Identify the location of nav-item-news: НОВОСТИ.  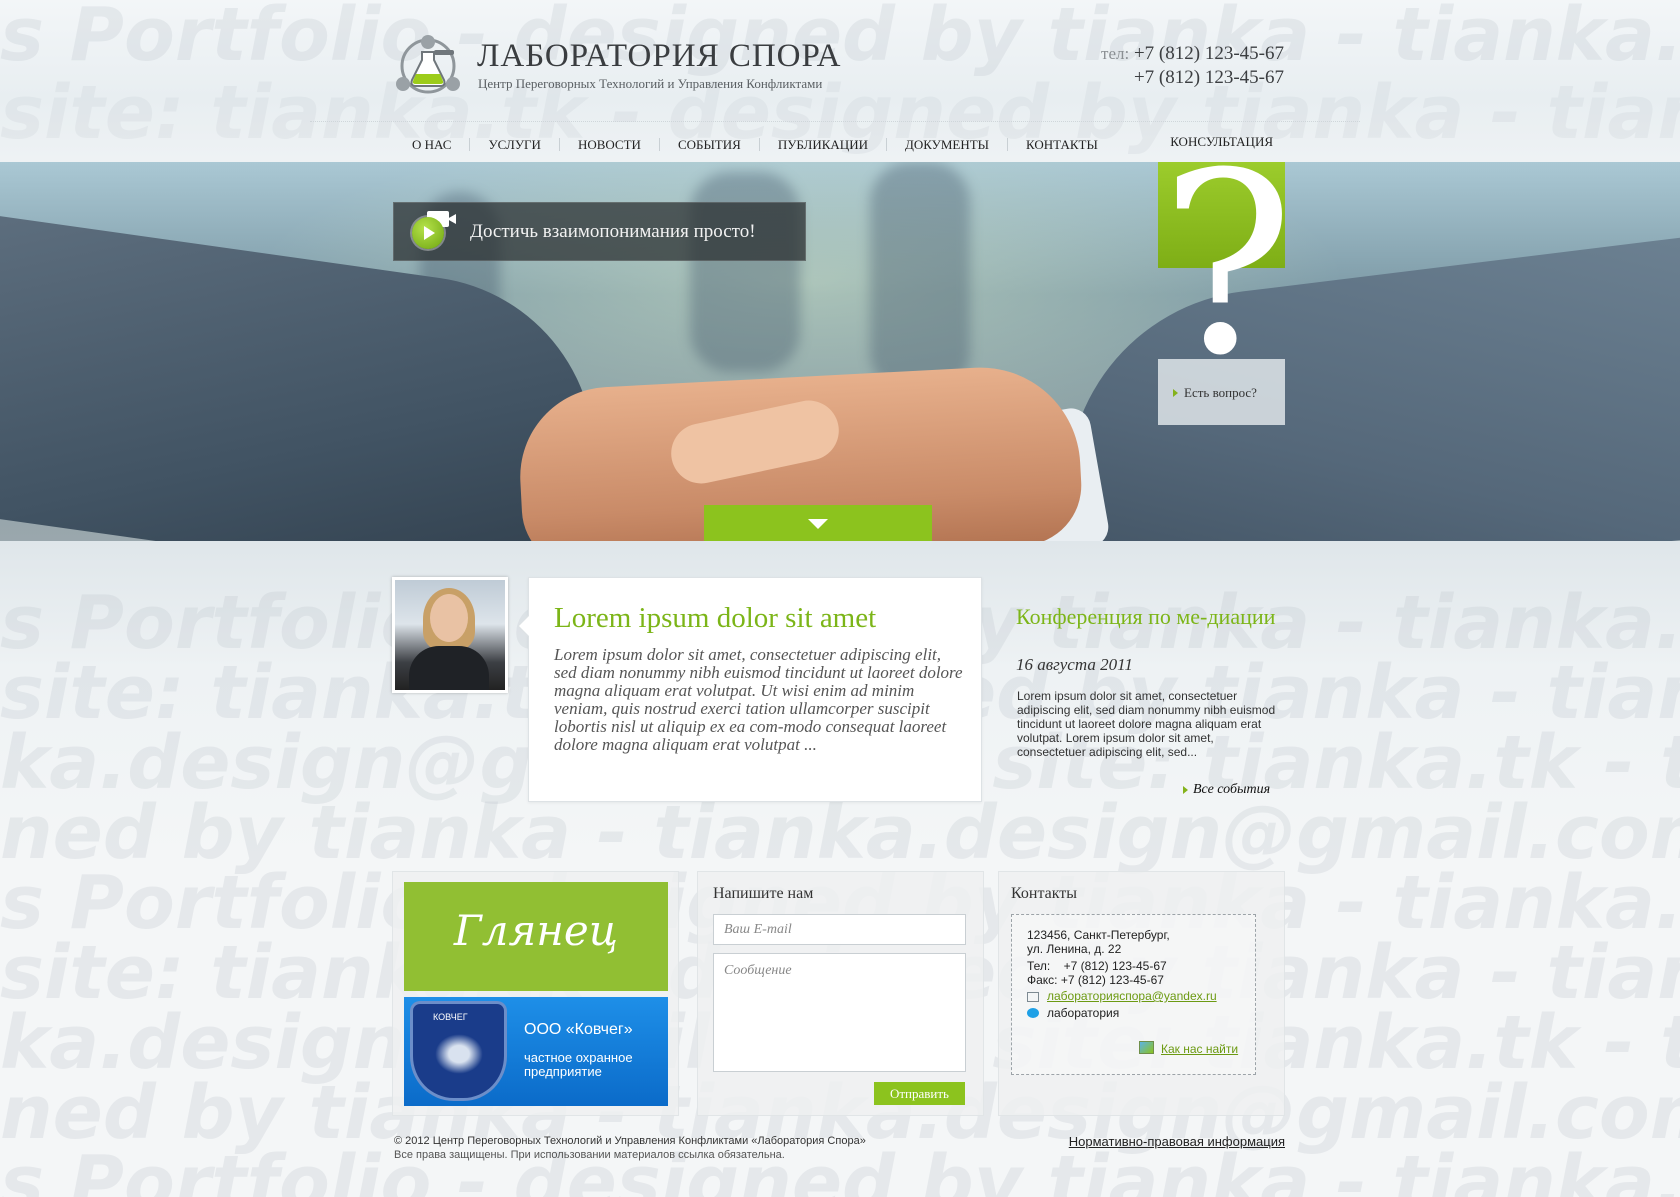
(610, 144).